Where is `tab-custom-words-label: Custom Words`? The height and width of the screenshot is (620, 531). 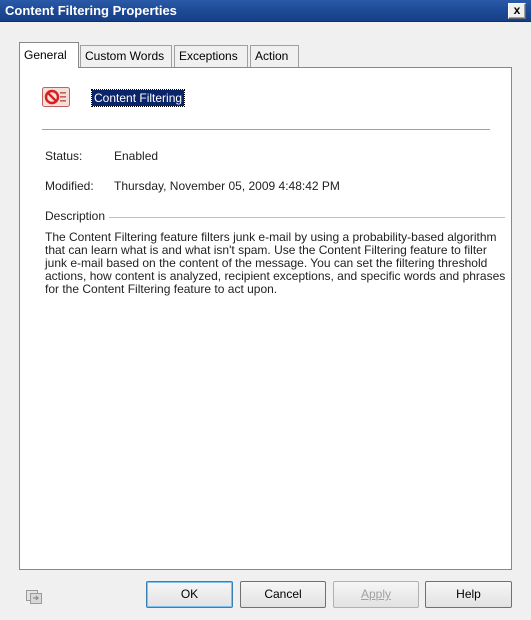 tab-custom-words-label: Custom Words is located at coordinates (125, 56).